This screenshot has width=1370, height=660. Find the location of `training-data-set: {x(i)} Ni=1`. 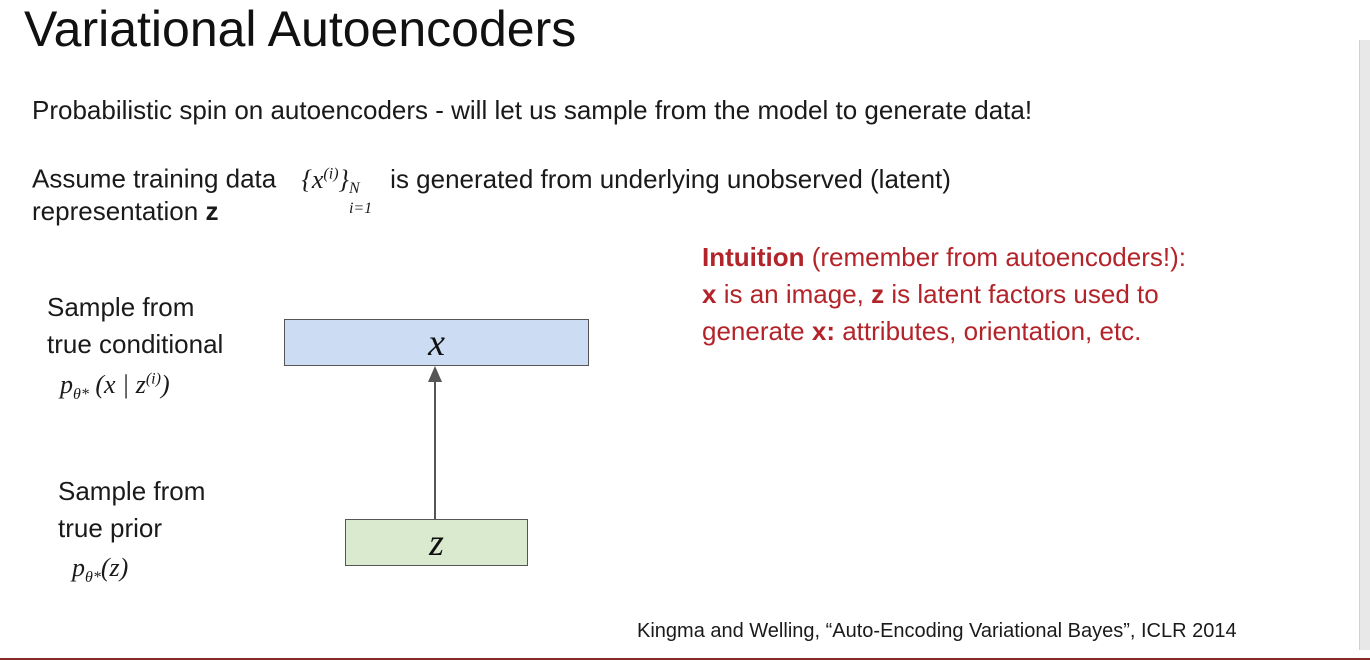

training-data-set: {x(i)} Ni=1 is located at coordinates (338, 190).